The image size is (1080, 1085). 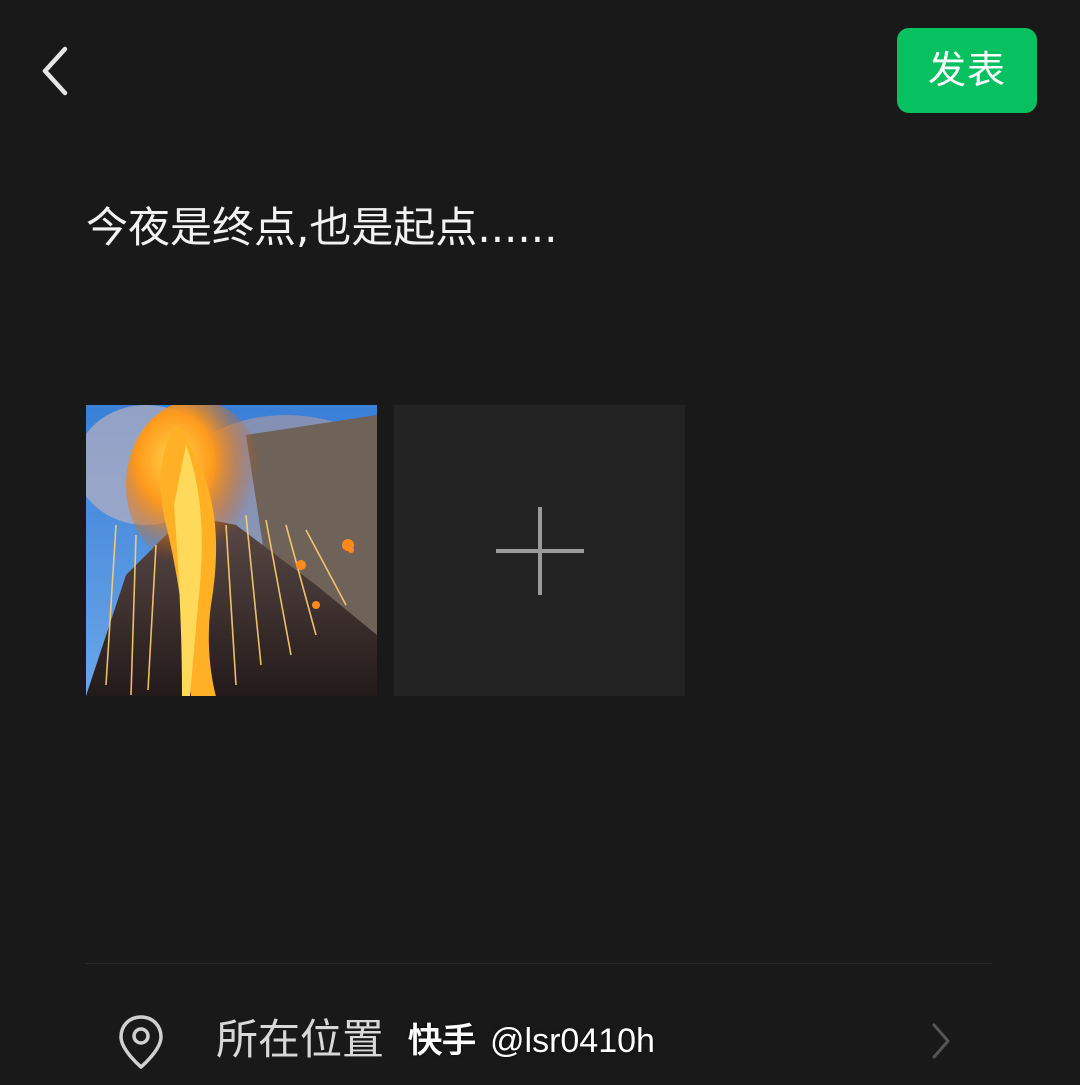 I want to click on publish-button: 发表, so click(x=967, y=70).